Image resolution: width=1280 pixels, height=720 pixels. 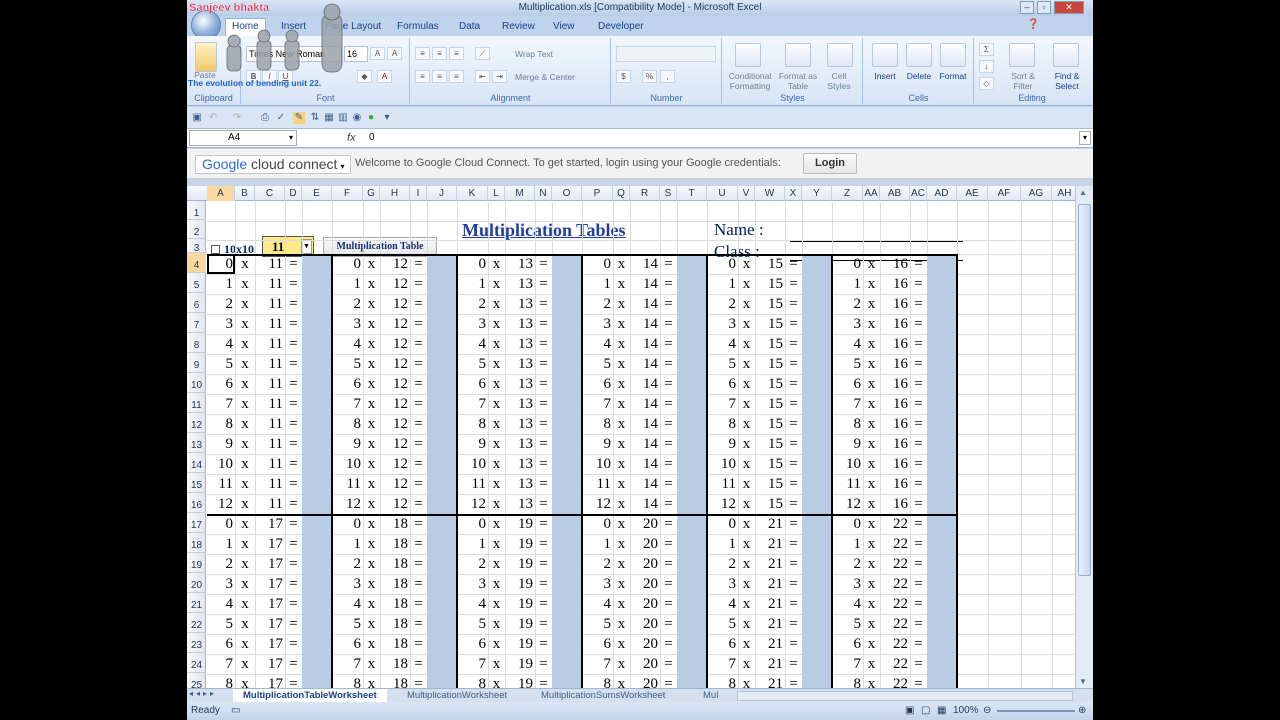 What do you see at coordinates (196, 229) in the screenshot?
I see `row-header-2: 2` at bounding box center [196, 229].